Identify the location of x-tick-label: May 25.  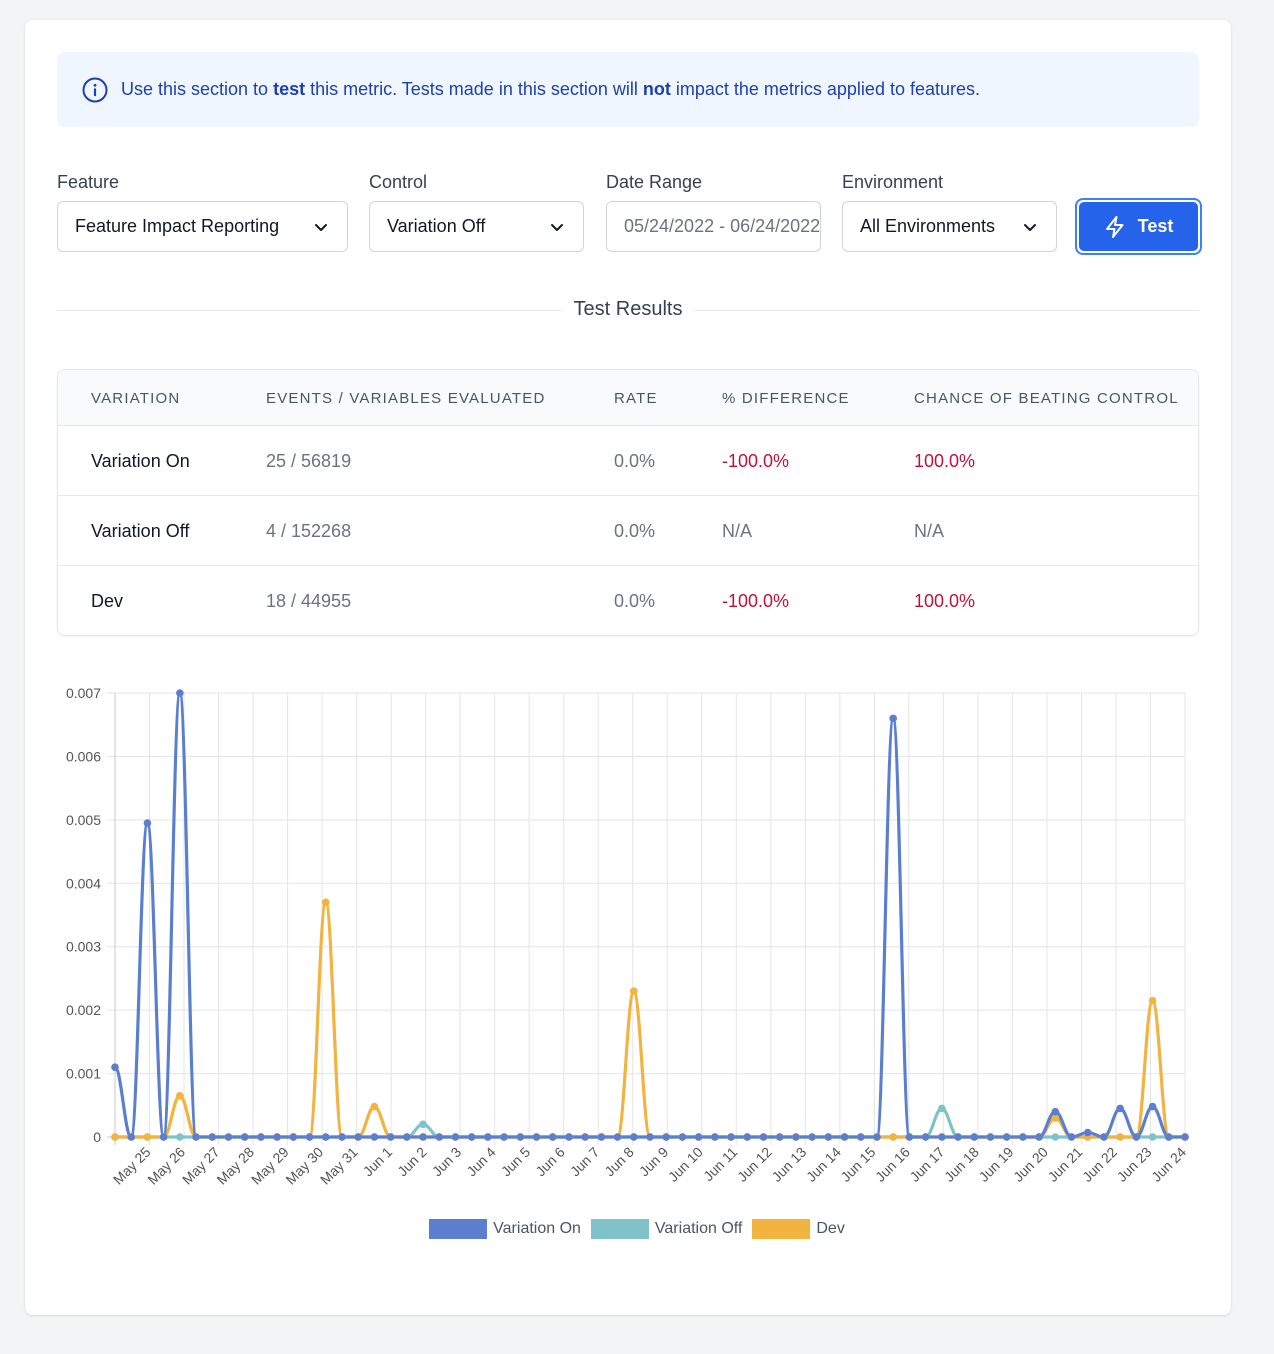
(132, 1166).